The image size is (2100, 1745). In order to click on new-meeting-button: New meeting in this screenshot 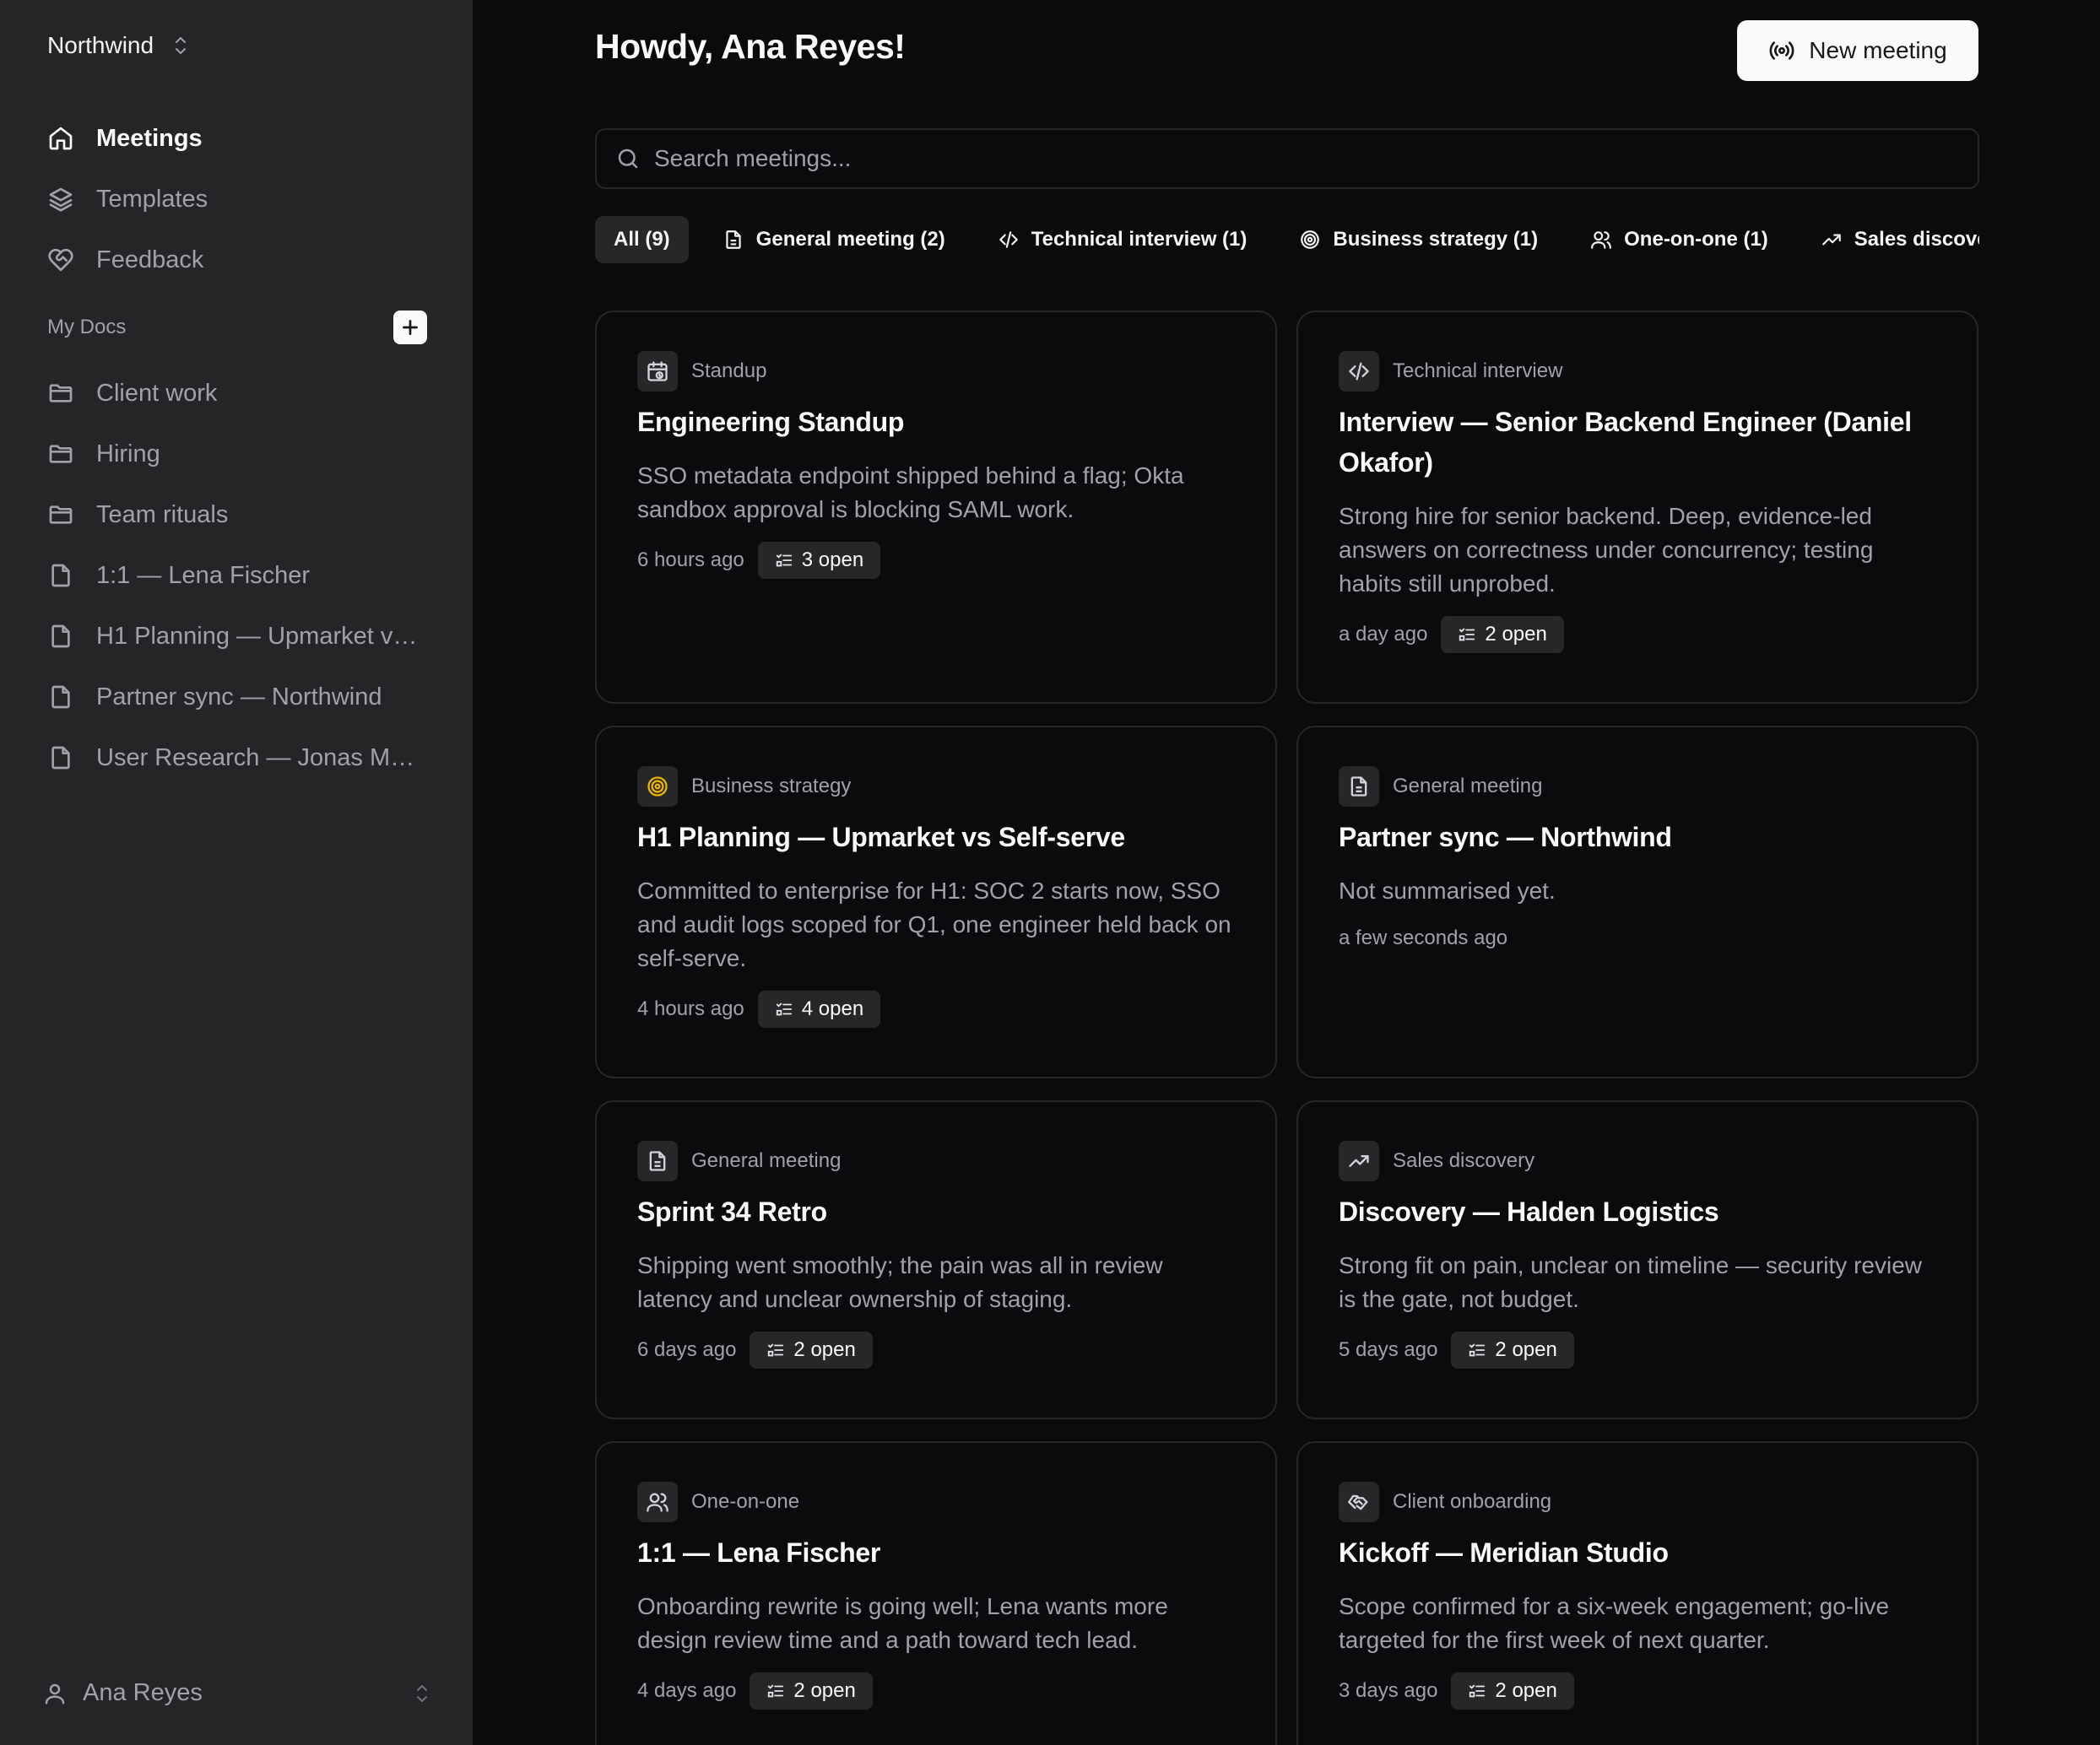, I will do `click(1857, 50)`.